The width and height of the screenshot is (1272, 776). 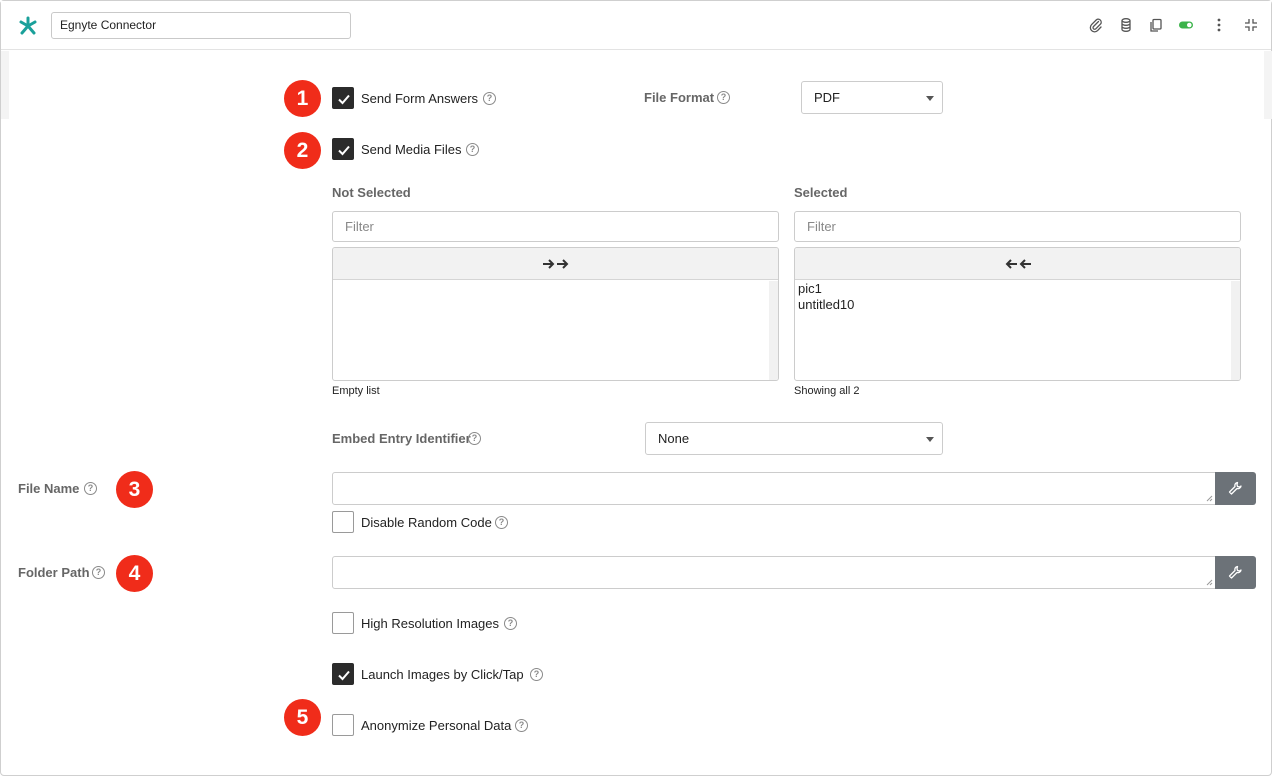 What do you see at coordinates (201, 25) in the screenshot?
I see `connector-title-input: Egnyte Connector` at bounding box center [201, 25].